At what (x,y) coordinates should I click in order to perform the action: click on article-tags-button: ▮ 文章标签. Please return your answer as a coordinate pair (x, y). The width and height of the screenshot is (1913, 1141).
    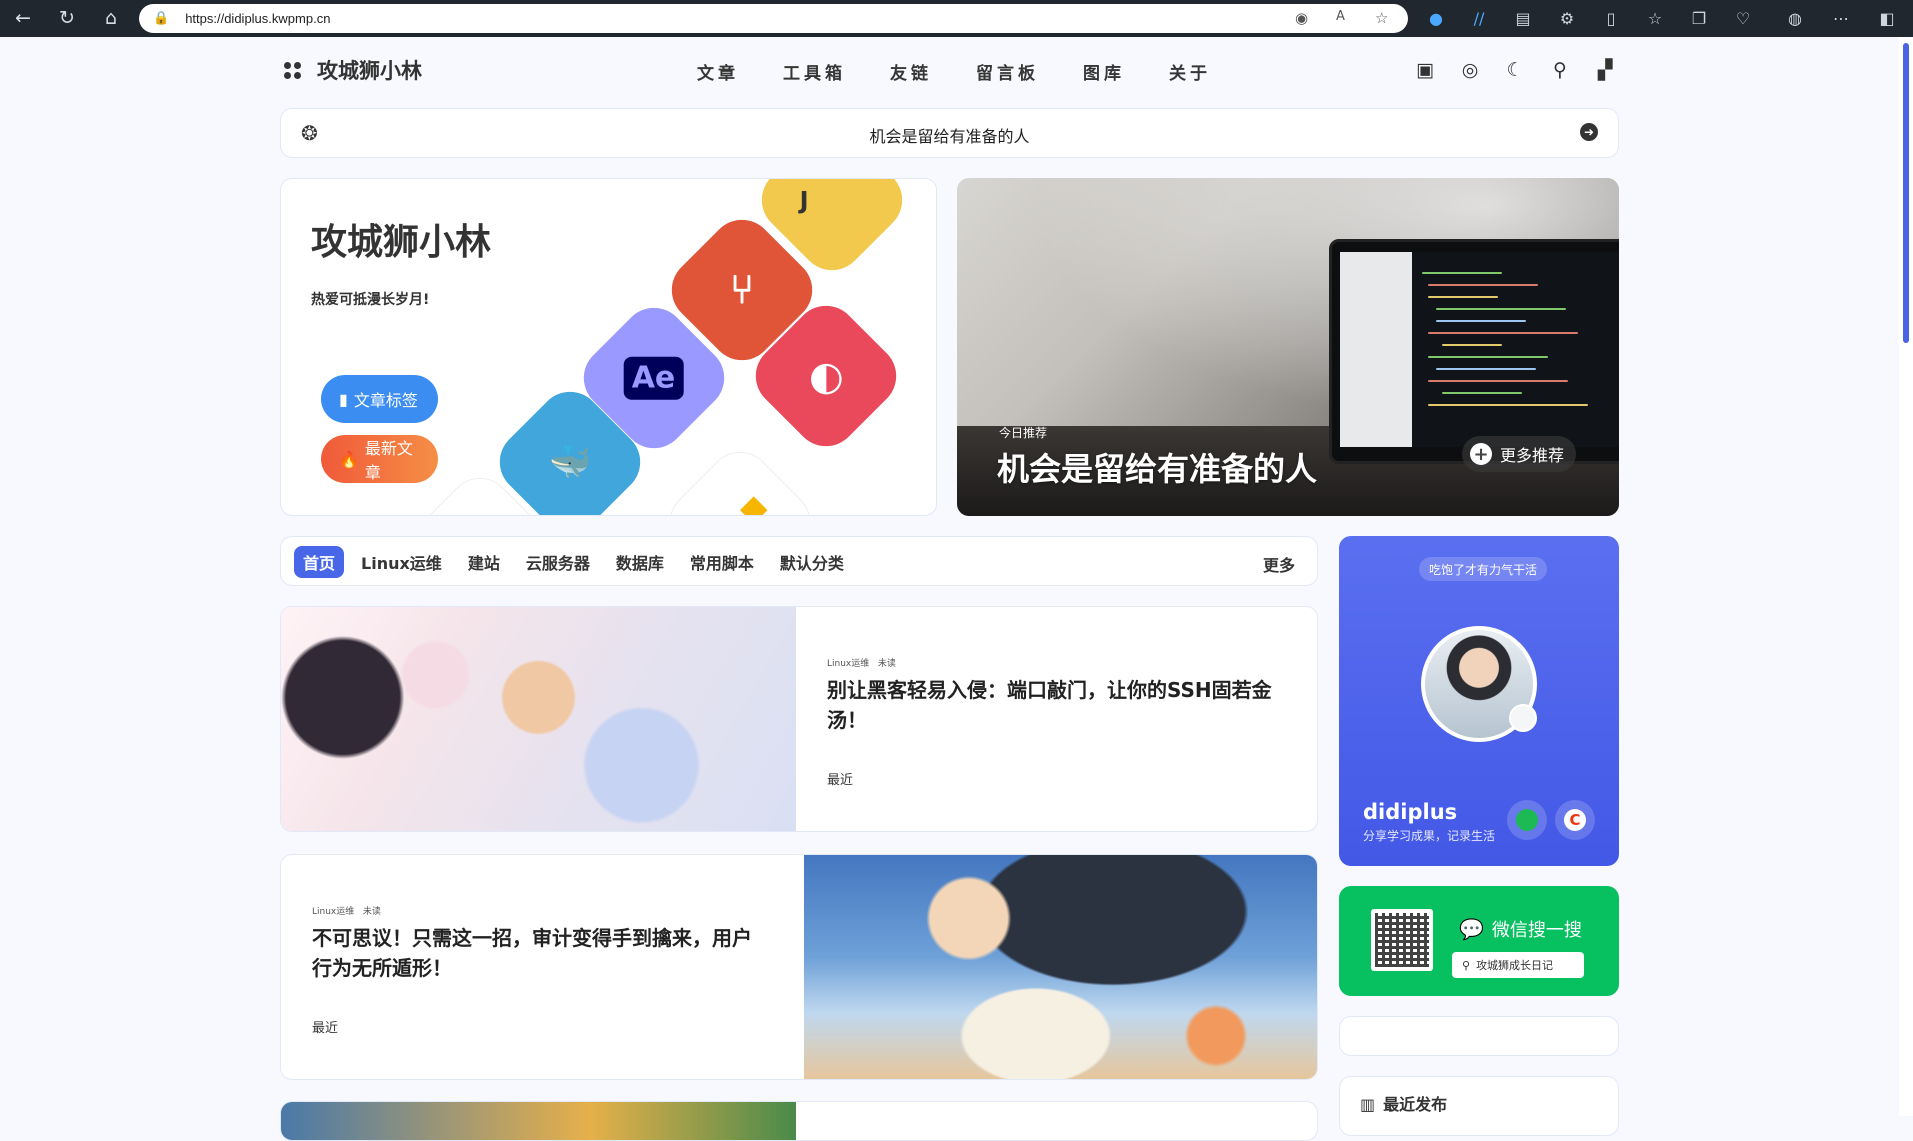
    Looking at the image, I should click on (379, 399).